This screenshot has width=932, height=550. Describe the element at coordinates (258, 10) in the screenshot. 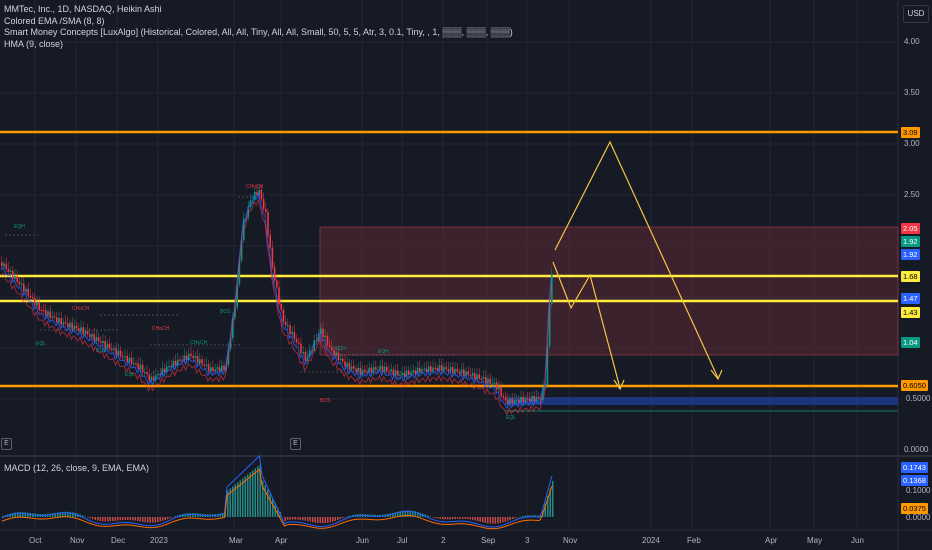

I see `symbol-title: MMTec, Inc., 1D, NASDAQ, Heikin Ashi` at that location.